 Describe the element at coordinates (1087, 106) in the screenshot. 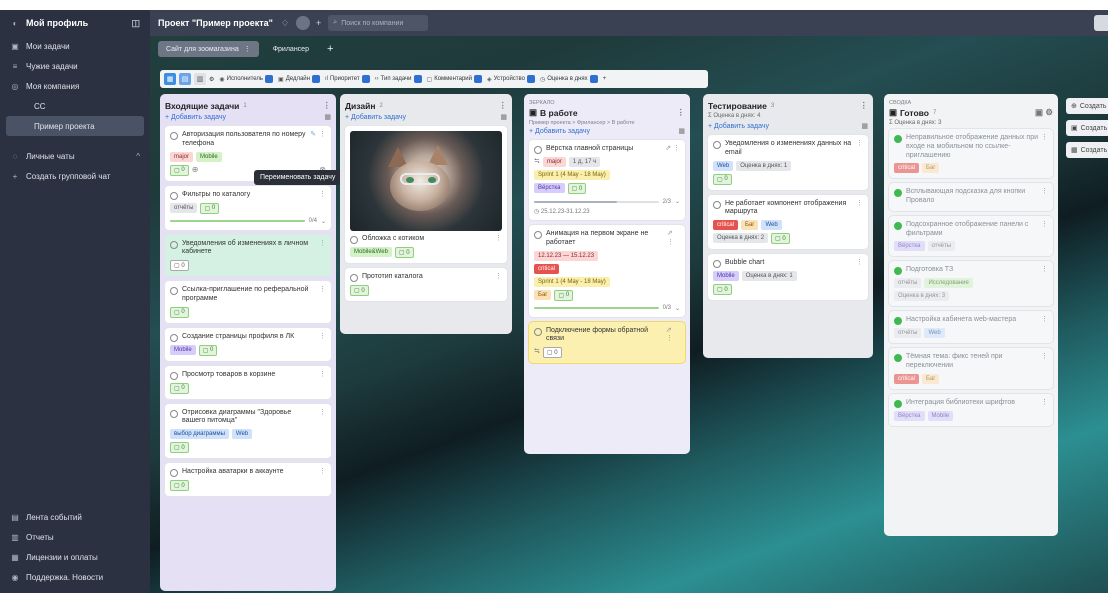

I see `create-column-button: ⊕ Создать` at that location.